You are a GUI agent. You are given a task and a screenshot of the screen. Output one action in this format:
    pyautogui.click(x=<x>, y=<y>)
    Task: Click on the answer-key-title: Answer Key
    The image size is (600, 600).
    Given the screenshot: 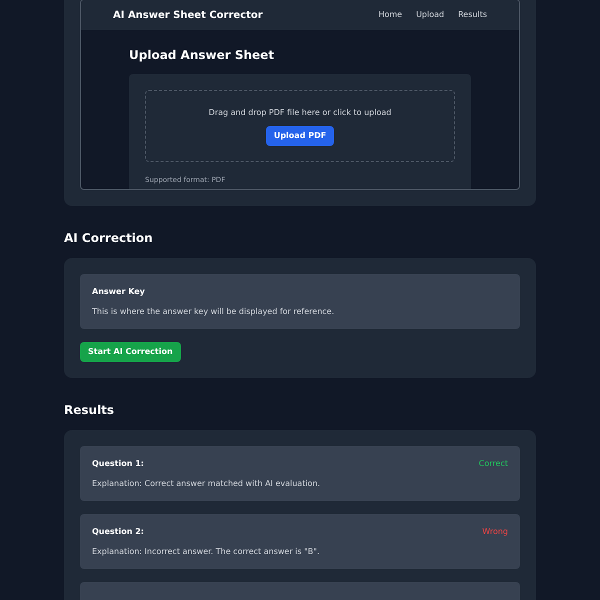 What is the action you would take?
    pyautogui.click(x=119, y=292)
    